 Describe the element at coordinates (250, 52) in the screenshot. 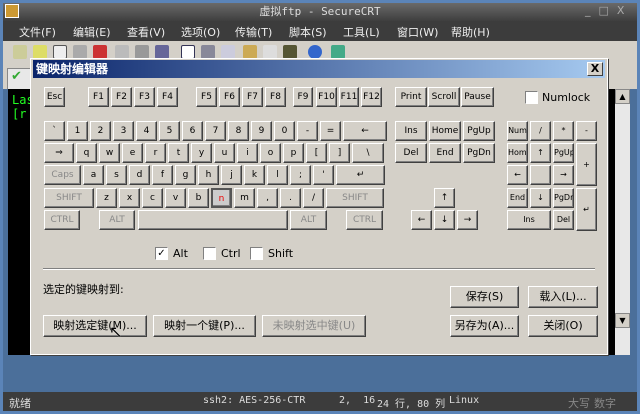

I see `sftp-icon` at that location.